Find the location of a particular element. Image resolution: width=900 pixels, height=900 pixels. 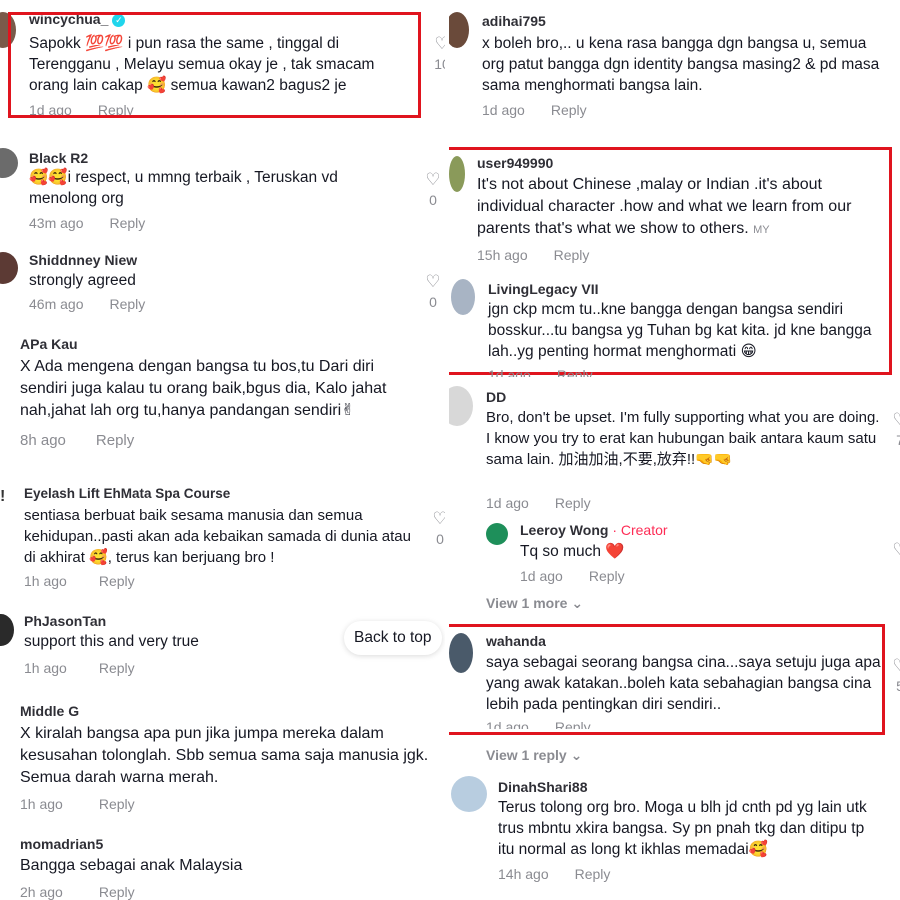

like-button: ♡7 is located at coordinates (895, 431).